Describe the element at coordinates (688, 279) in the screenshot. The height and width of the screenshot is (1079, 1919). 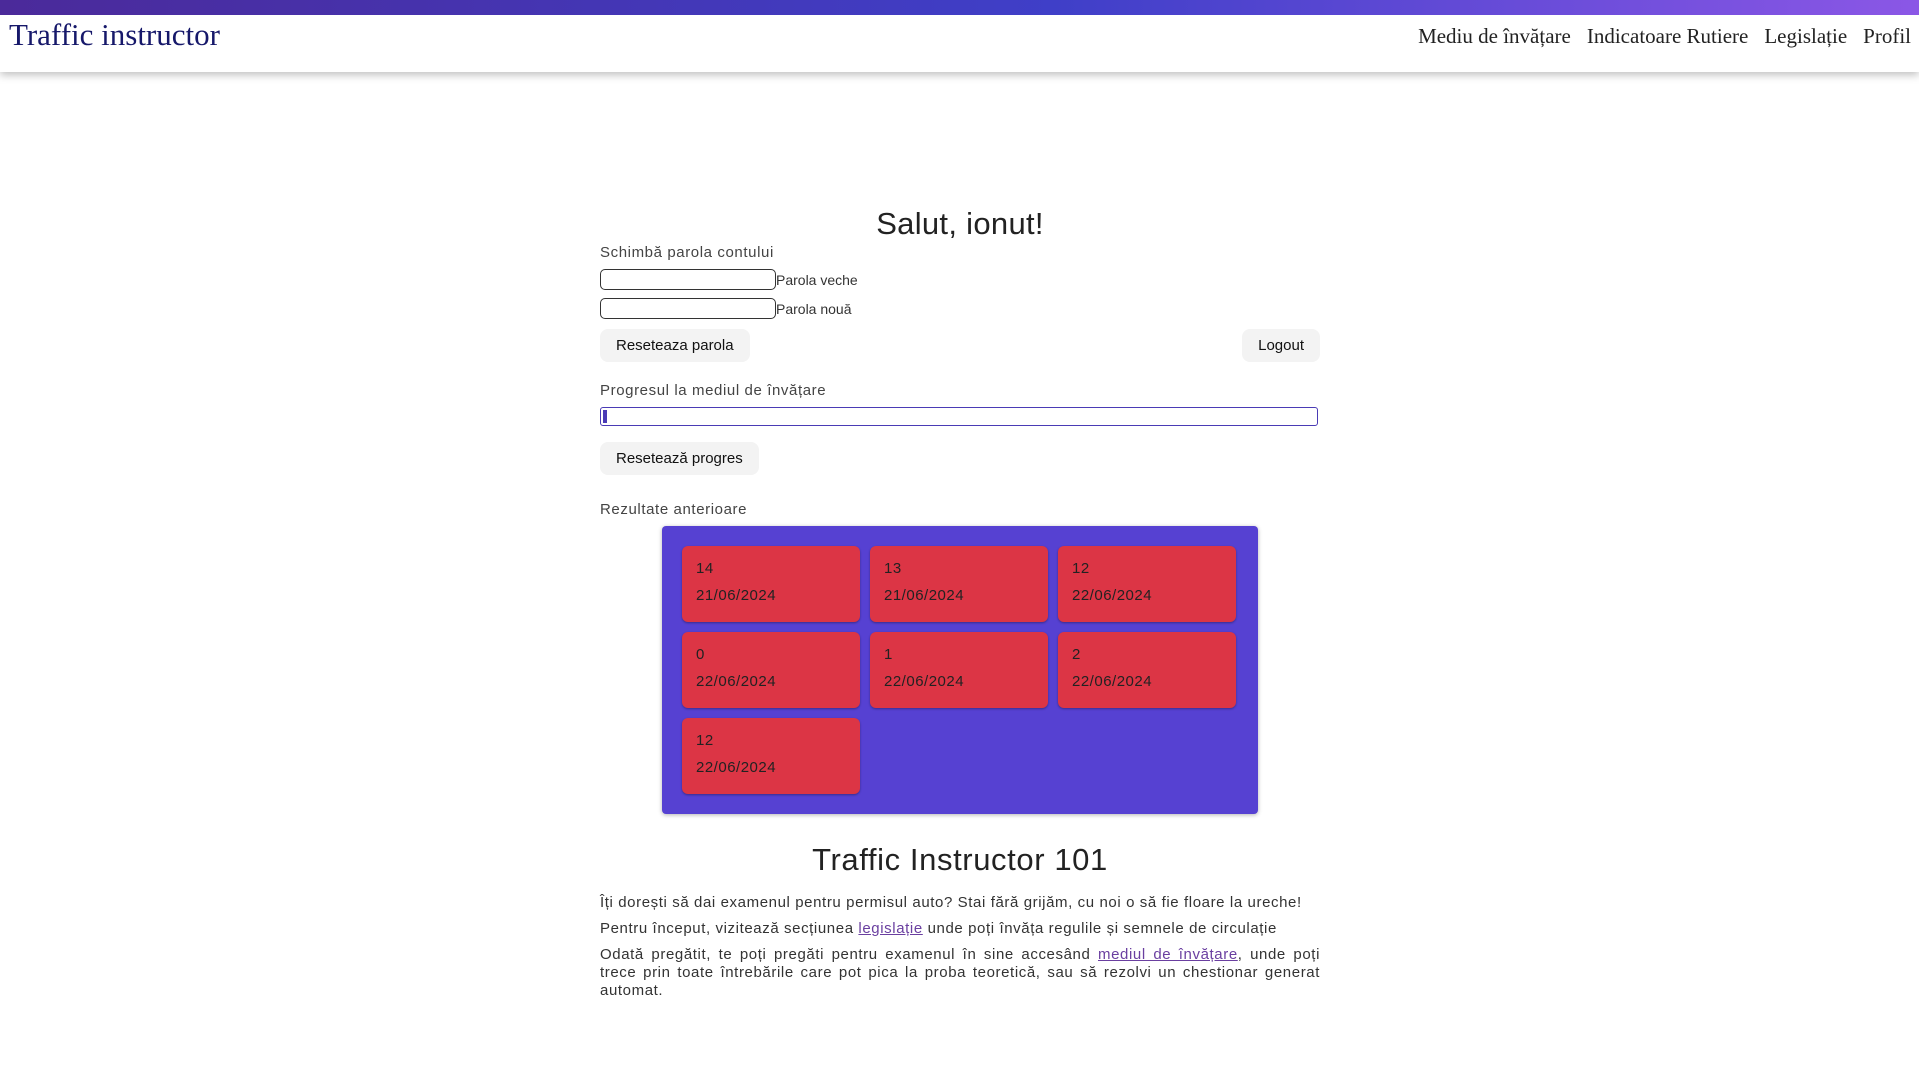
I see `old-password-input` at that location.